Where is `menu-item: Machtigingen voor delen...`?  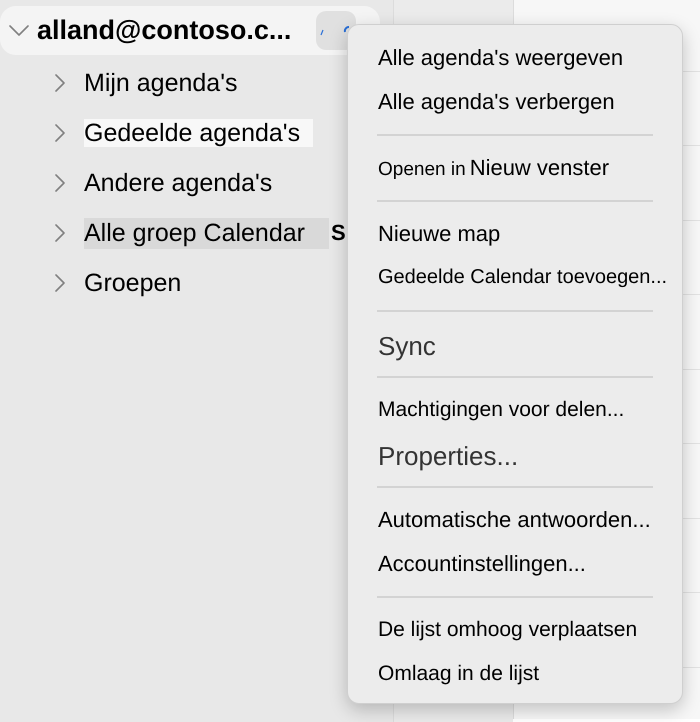 menu-item: Machtigingen voor delen... is located at coordinates (515, 410).